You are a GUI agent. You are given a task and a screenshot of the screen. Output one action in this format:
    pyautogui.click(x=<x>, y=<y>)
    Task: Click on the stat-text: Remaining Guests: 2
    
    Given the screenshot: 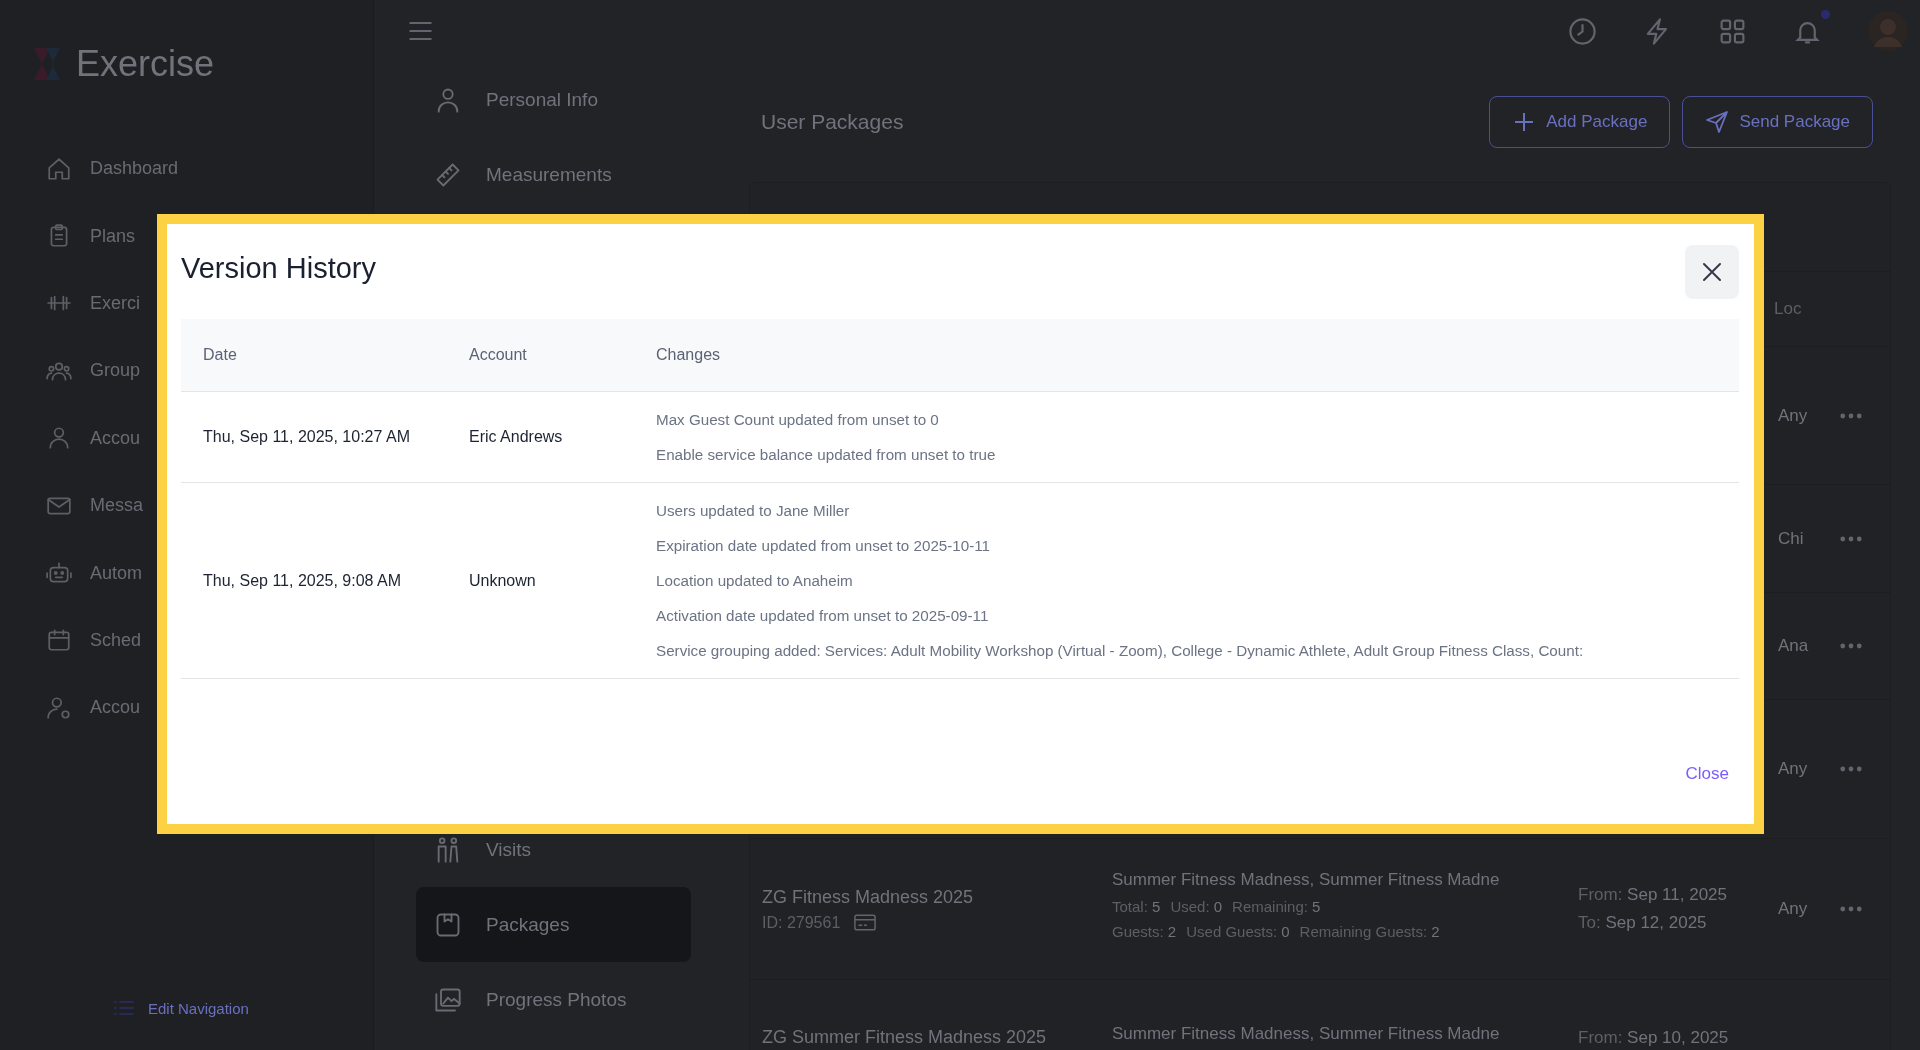 What is the action you would take?
    pyautogui.click(x=1369, y=931)
    